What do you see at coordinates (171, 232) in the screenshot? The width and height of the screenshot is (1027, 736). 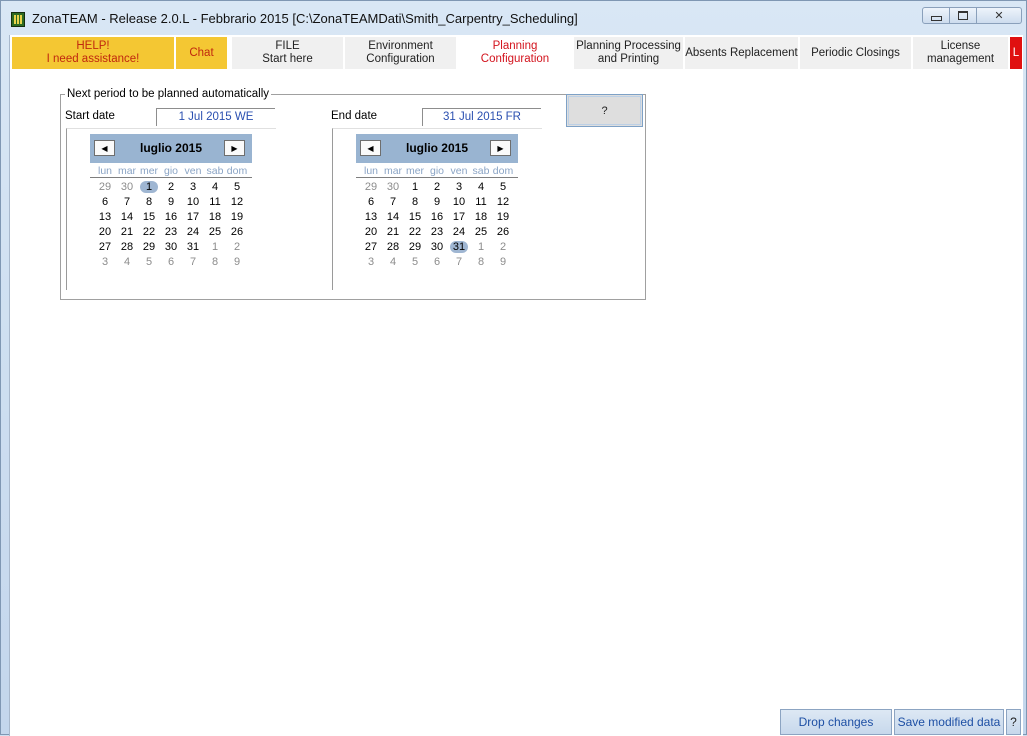 I see `calendar-day: 23` at bounding box center [171, 232].